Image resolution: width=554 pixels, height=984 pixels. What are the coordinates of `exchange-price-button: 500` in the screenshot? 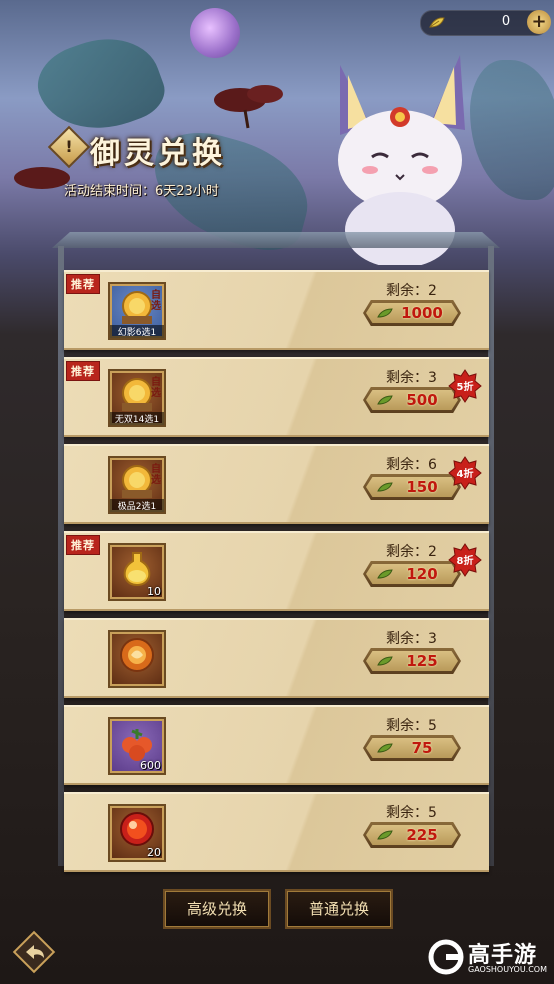 It's located at (412, 400).